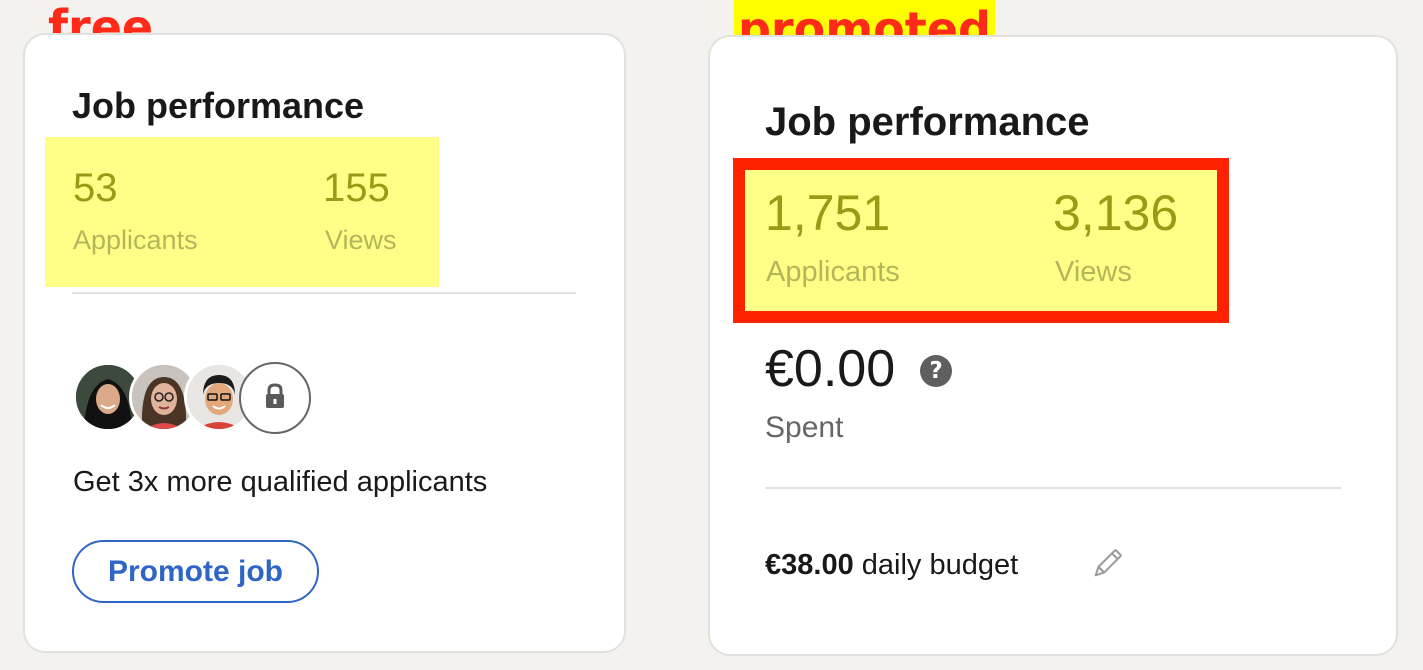 The height and width of the screenshot is (670, 1423). I want to click on daily-budget-text: €38.00 daily budget, so click(891, 565).